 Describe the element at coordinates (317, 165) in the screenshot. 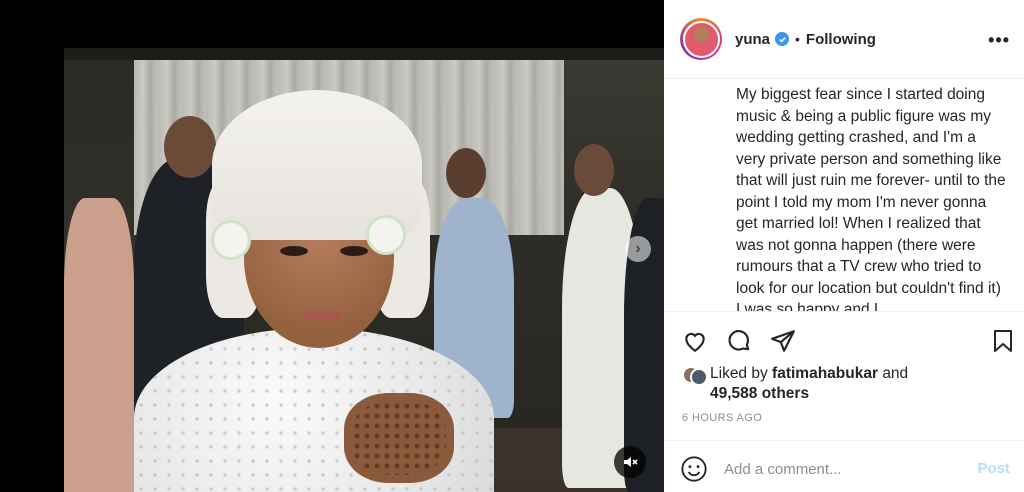

I see `headscarf` at that location.